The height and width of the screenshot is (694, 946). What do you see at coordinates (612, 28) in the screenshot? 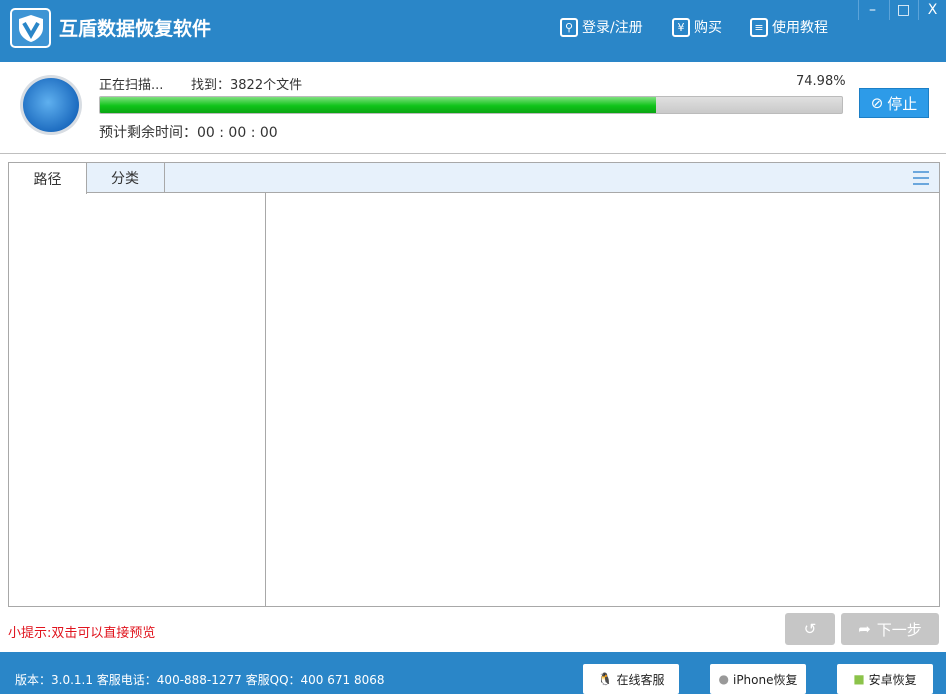
I see `login-label: 登录/注册` at bounding box center [612, 28].